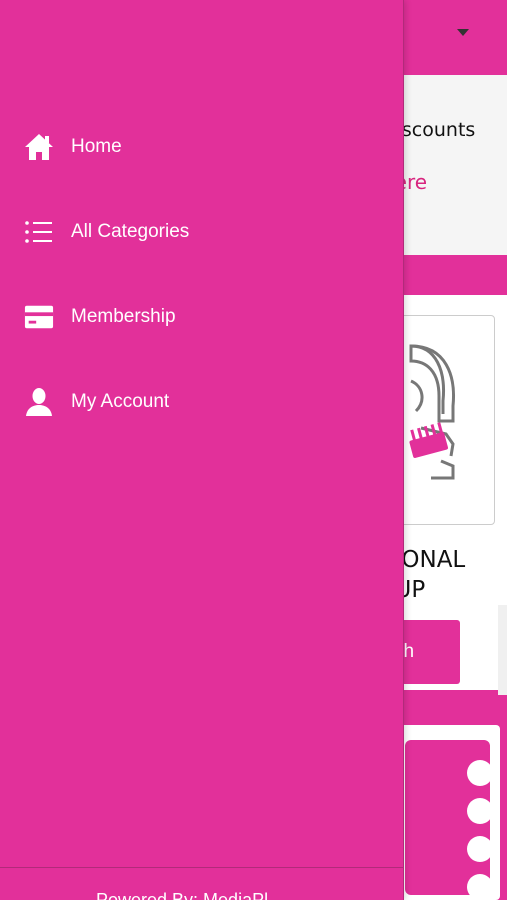 The width and height of the screenshot is (507, 900). What do you see at coordinates (96, 146) in the screenshot?
I see `drawer-item-label: Home` at bounding box center [96, 146].